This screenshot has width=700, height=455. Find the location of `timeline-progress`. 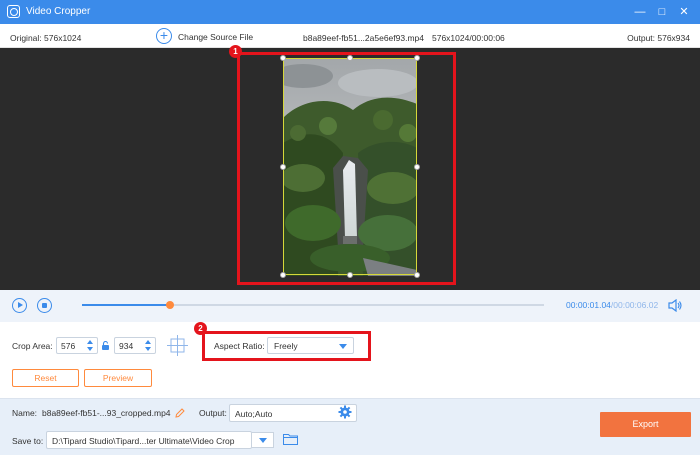

timeline-progress is located at coordinates (126, 305).